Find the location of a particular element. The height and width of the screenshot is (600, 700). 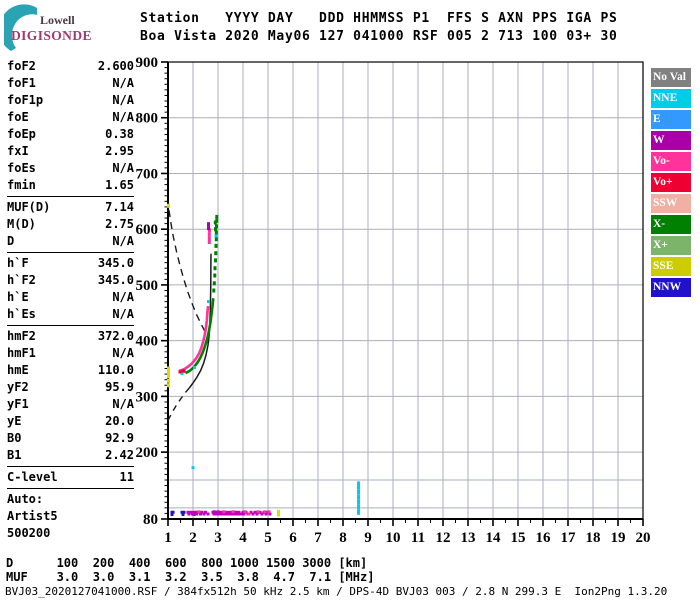

x-tick-label: 16 is located at coordinates (544, 538).